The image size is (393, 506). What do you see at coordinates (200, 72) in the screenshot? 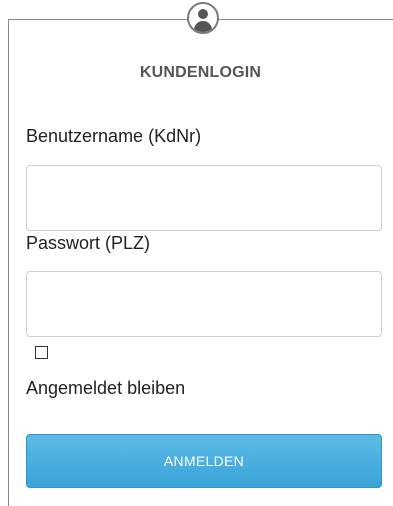
I see `login-title: KUNDENLOGIN` at bounding box center [200, 72].